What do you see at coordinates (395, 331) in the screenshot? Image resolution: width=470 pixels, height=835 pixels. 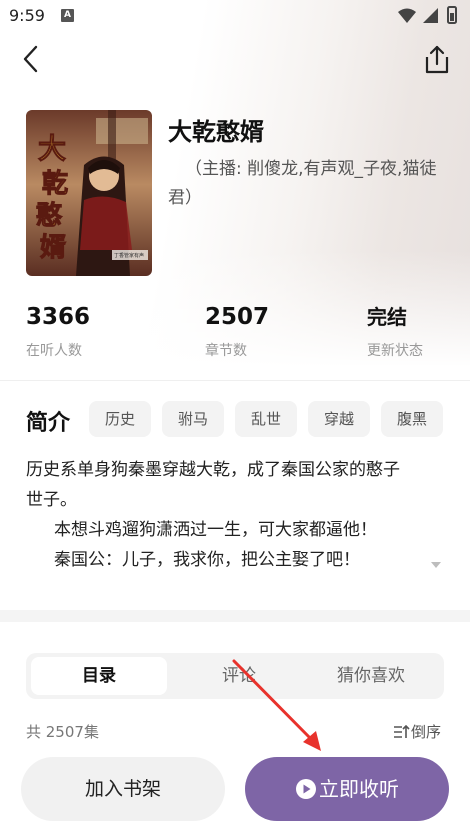 I see `stat-update-status: 完结 更新状态` at bounding box center [395, 331].